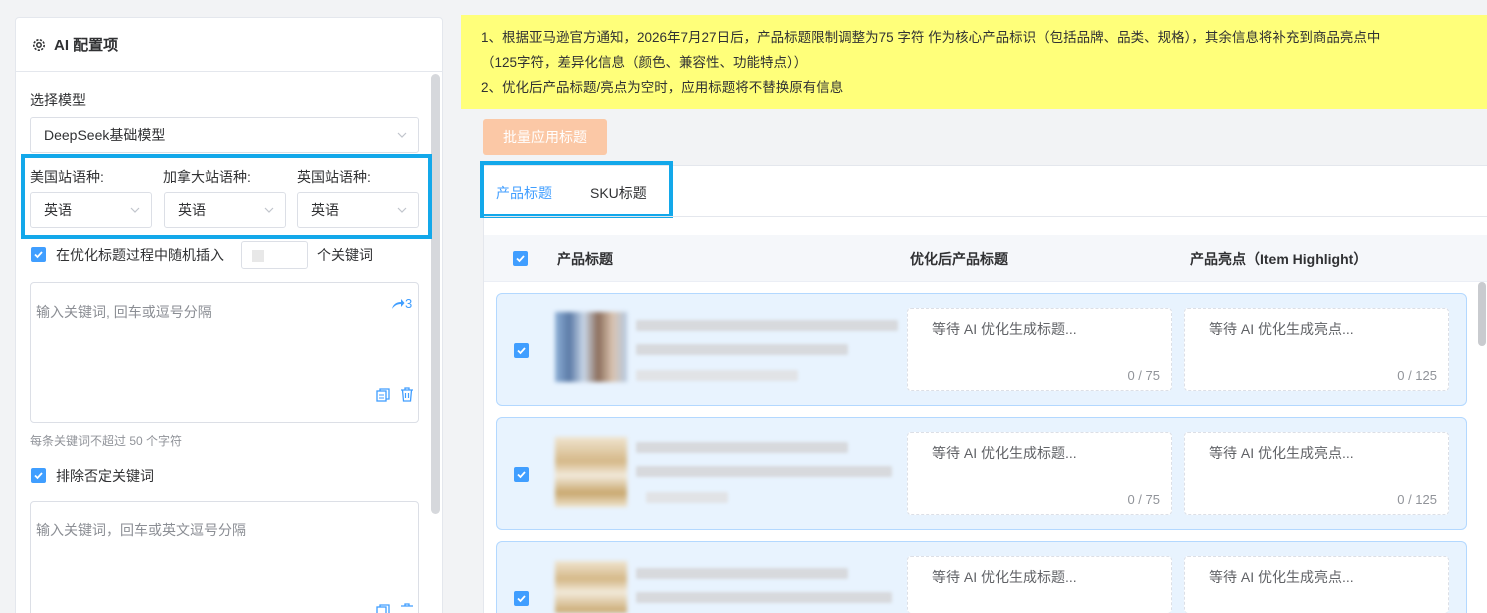 The image size is (1487, 613). Describe the element at coordinates (229, 45) in the screenshot. I see `panel-header: AI 配置项` at that location.